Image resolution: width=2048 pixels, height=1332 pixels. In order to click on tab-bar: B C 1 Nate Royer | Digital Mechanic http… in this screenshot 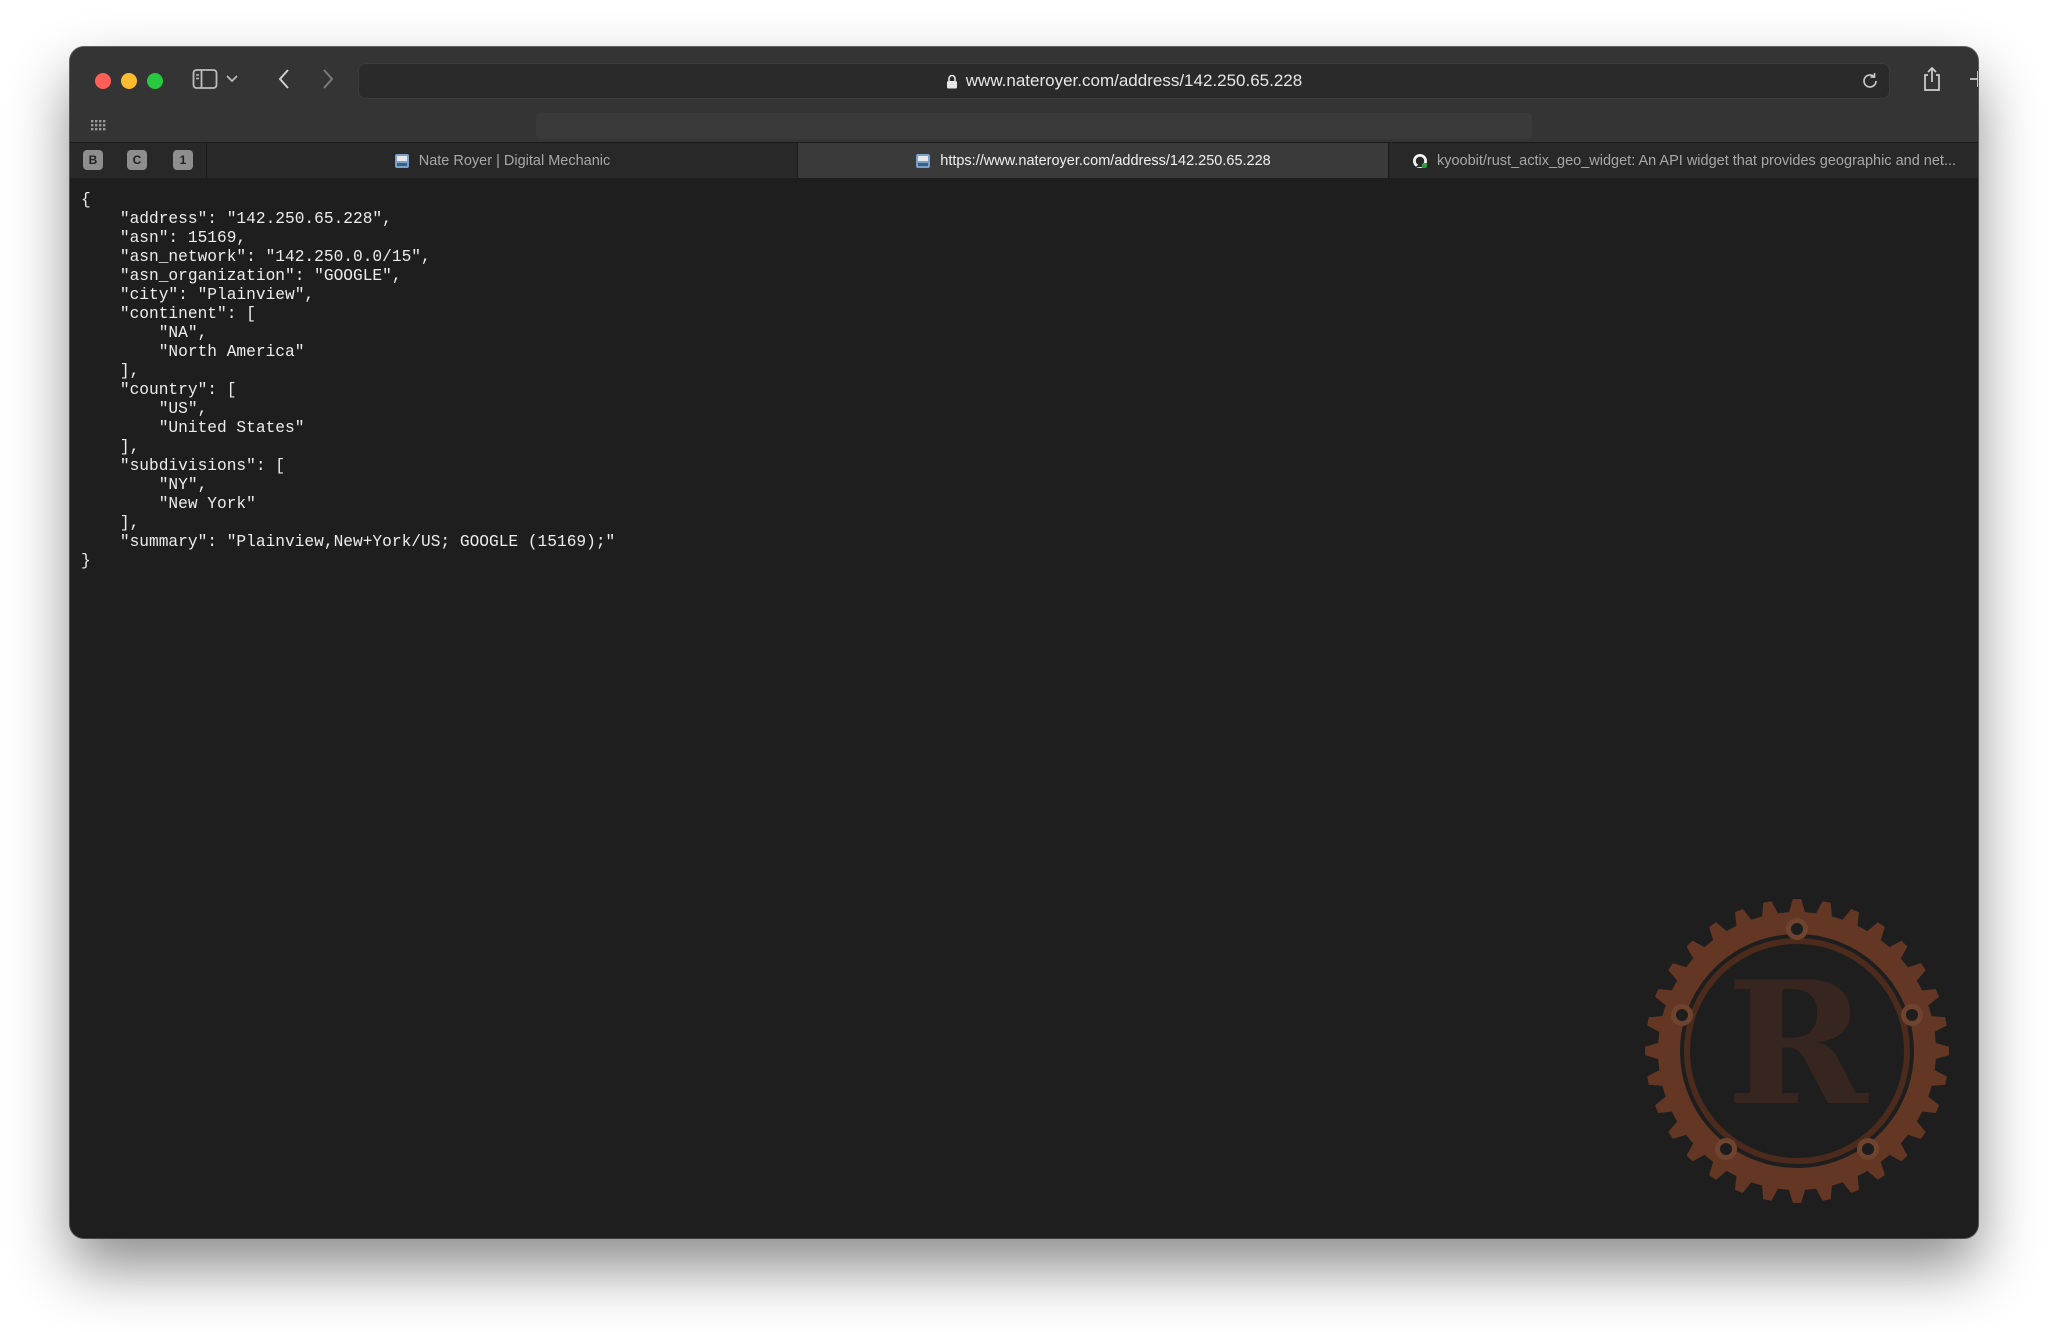, I will do `click(1024, 160)`.